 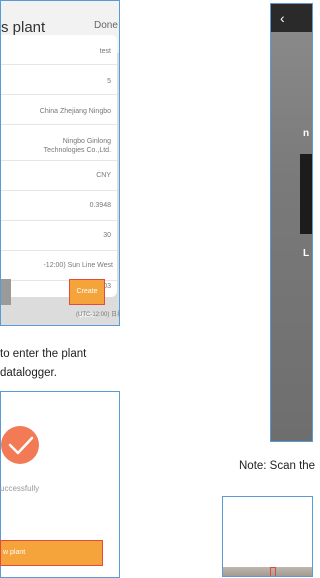 I want to click on instruction-caption-left: to enter the plant datalogger., so click(x=43, y=363).